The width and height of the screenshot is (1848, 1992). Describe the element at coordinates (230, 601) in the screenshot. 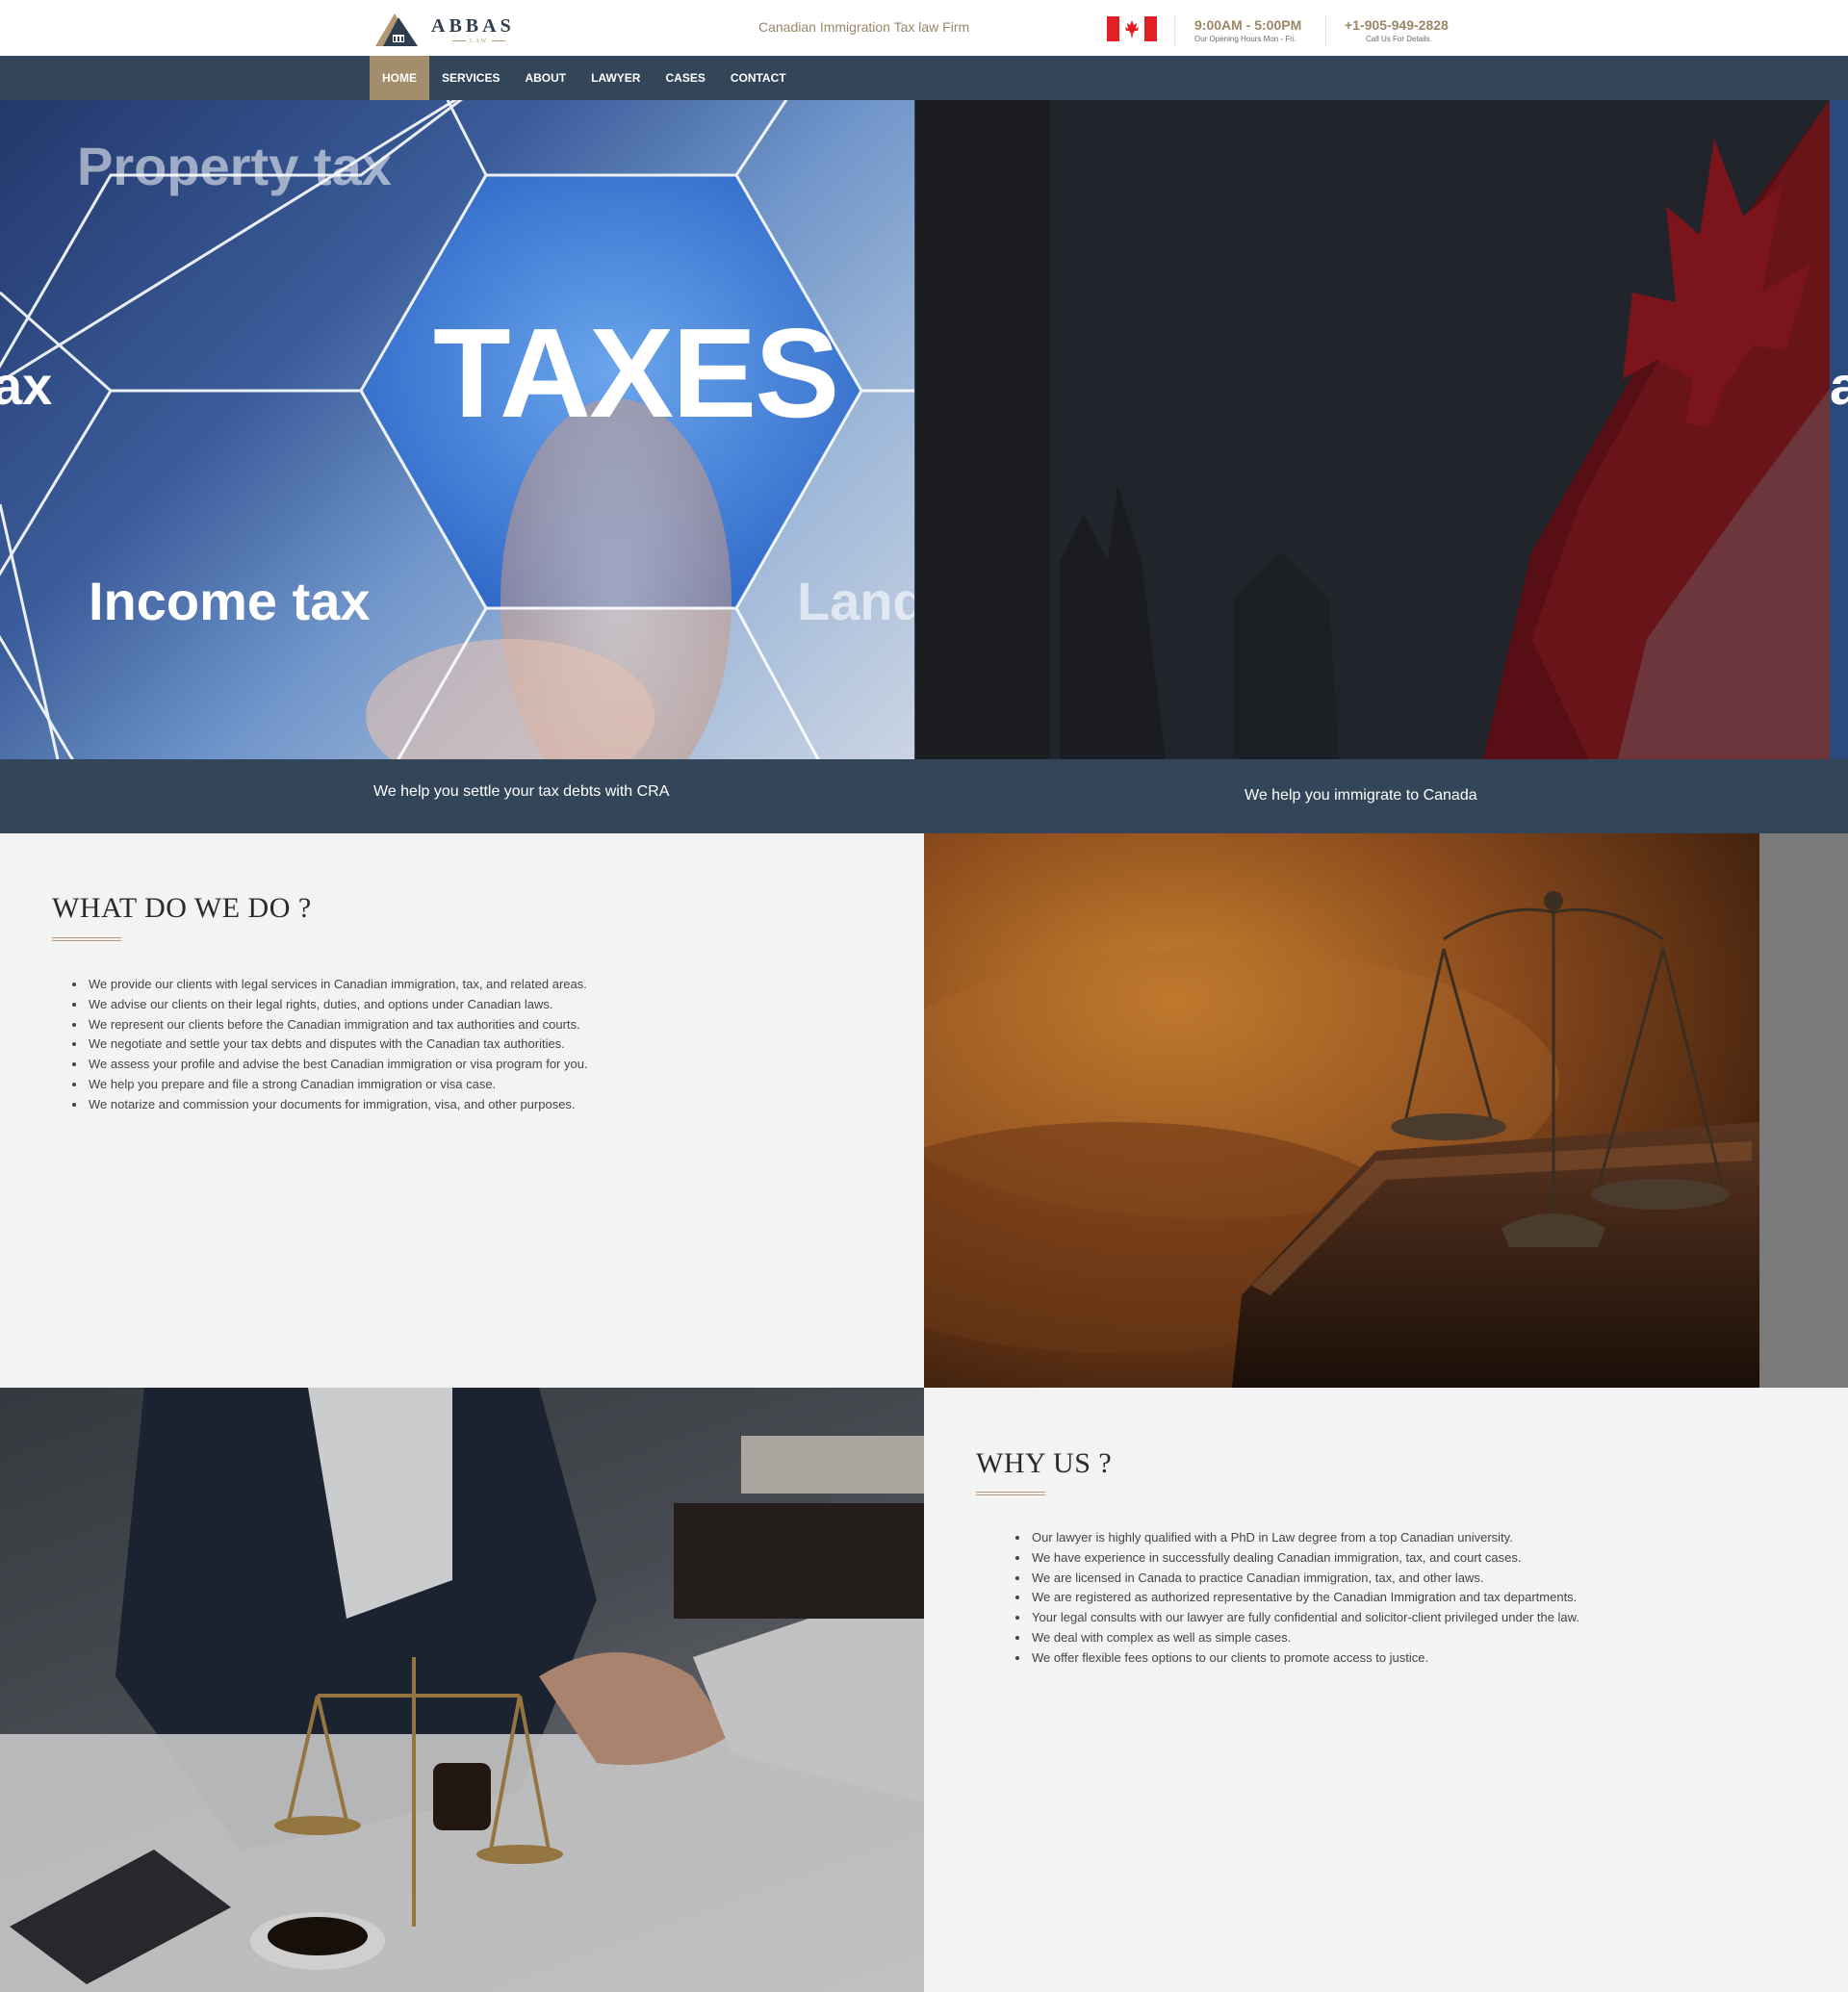

I see `slide-word-income: Income tax` at that location.